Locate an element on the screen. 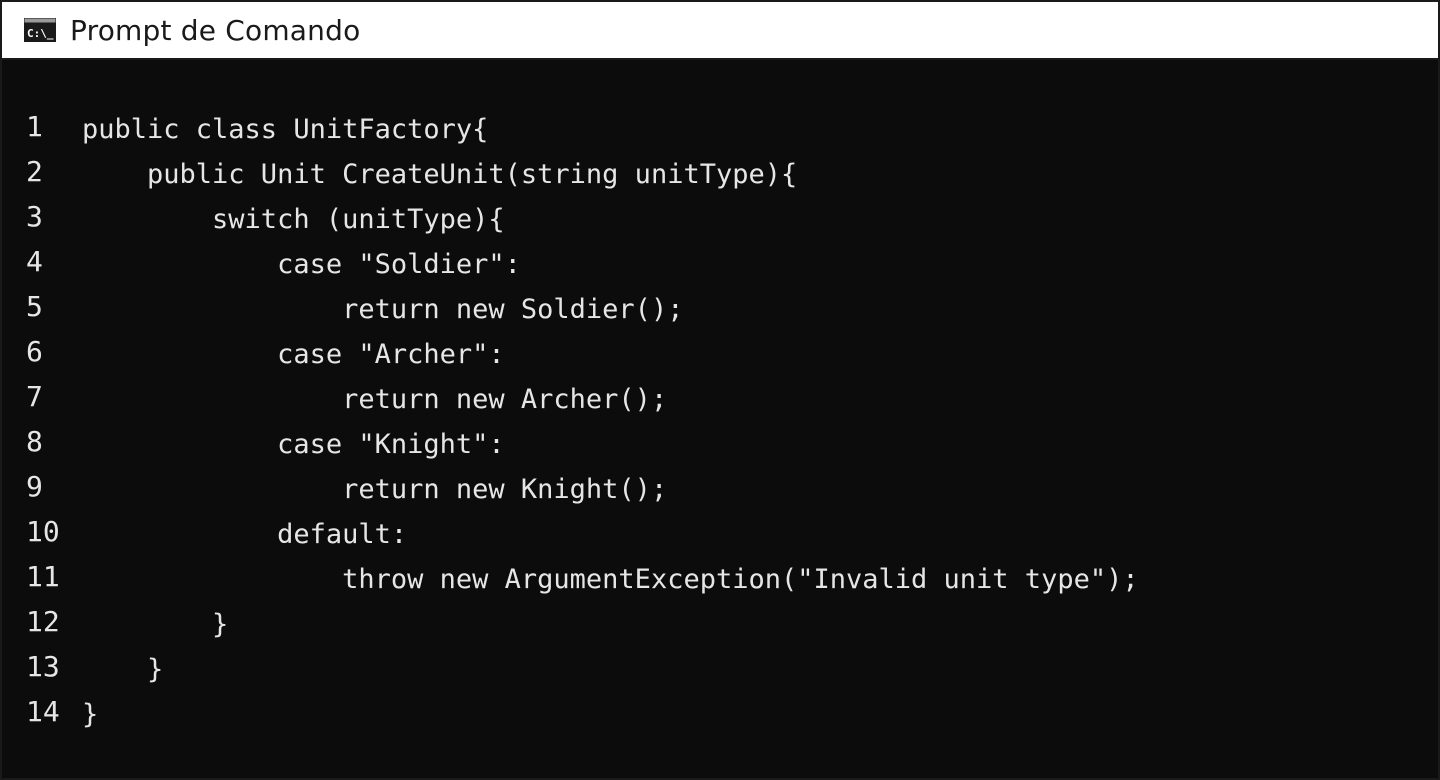  code-text: default: is located at coordinates (245, 534).